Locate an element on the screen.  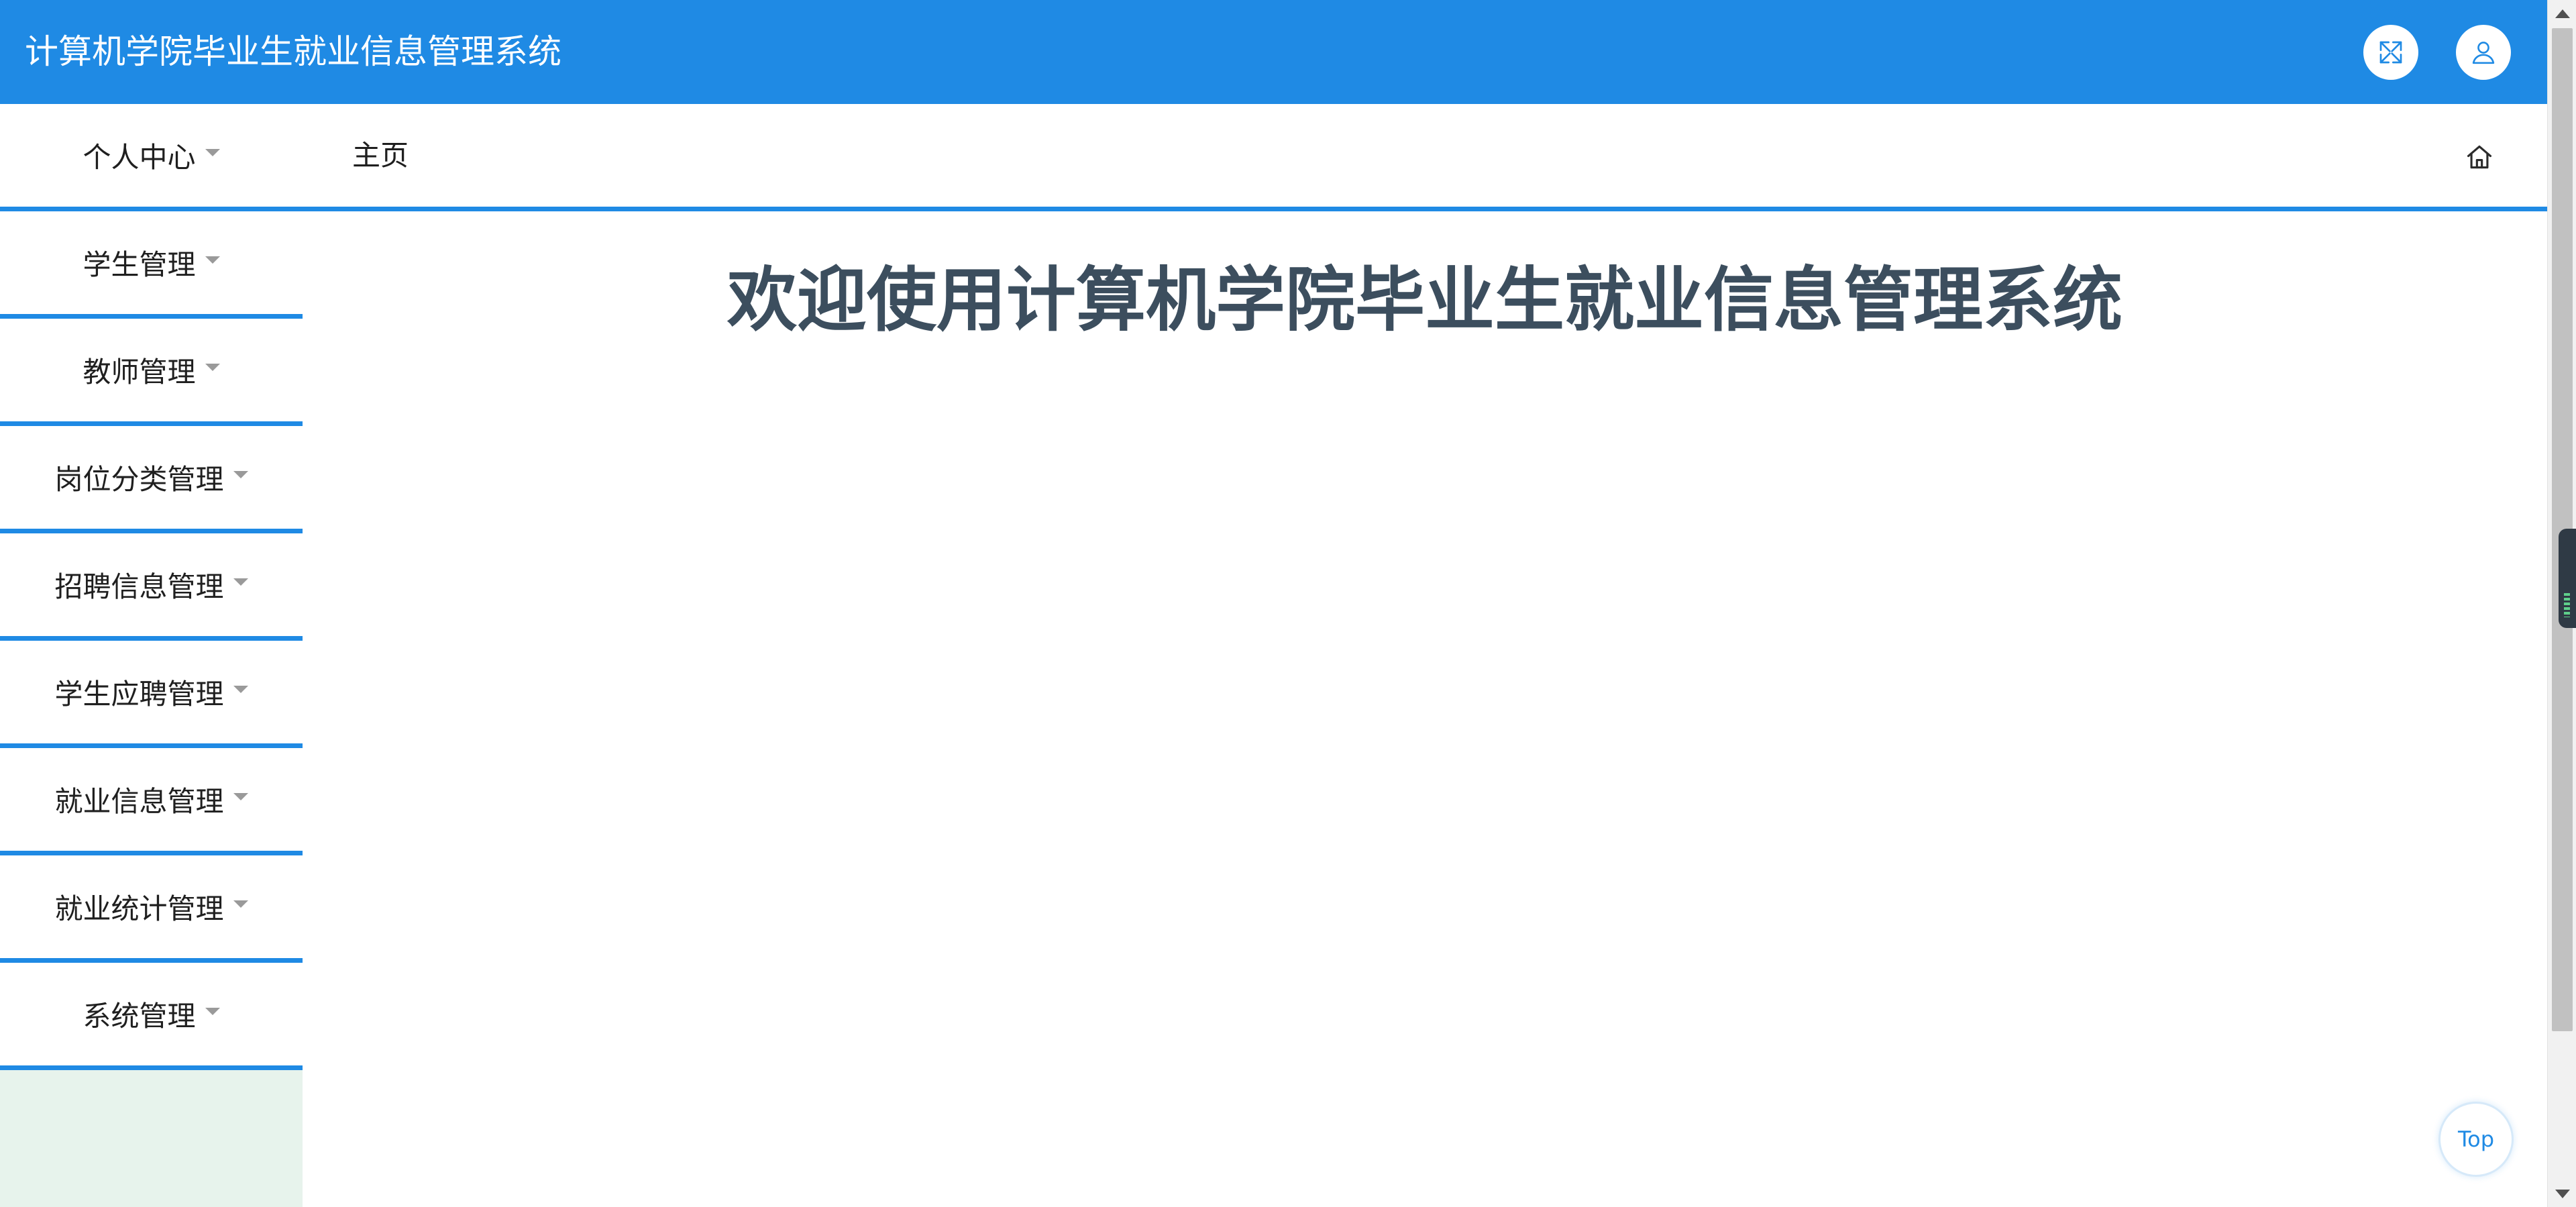
back-to-top-button: Top is located at coordinates (2476, 1139).